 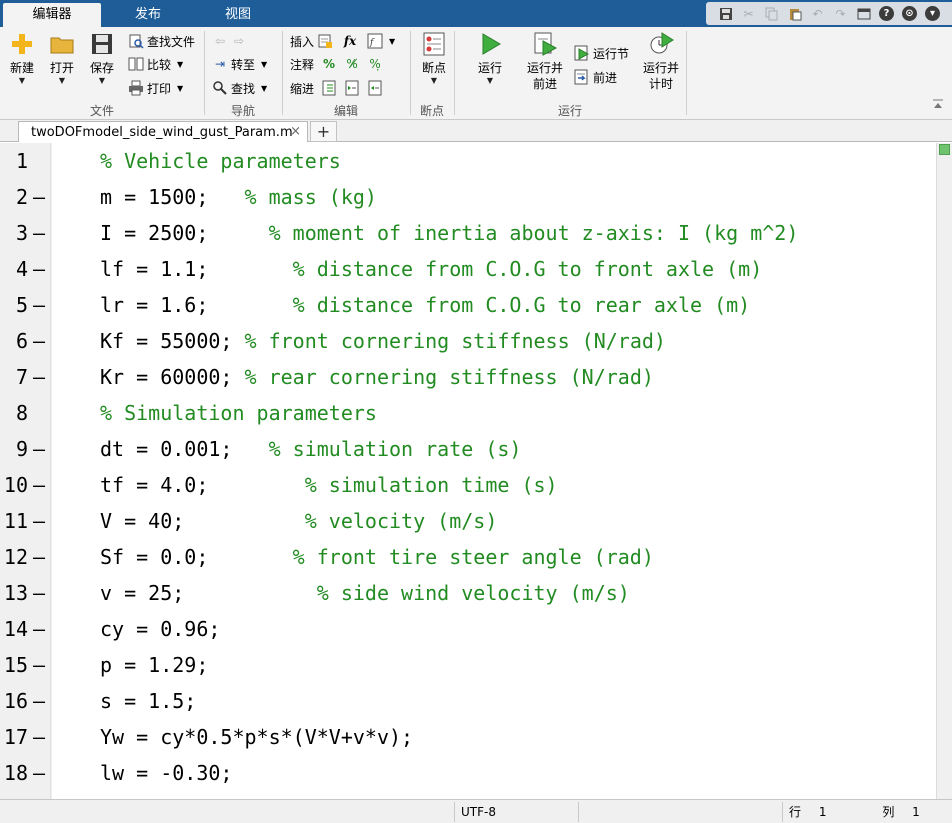 I want to click on comment-percent-icon: %, so click(x=329, y=64).